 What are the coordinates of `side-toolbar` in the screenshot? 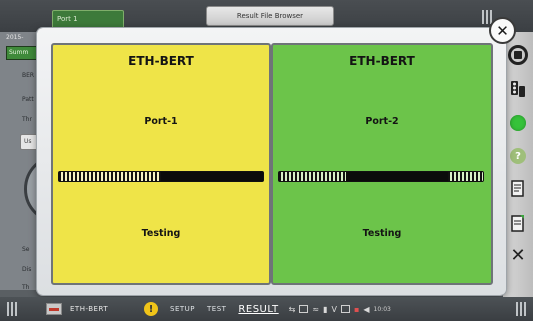 It's located at (518, 176).